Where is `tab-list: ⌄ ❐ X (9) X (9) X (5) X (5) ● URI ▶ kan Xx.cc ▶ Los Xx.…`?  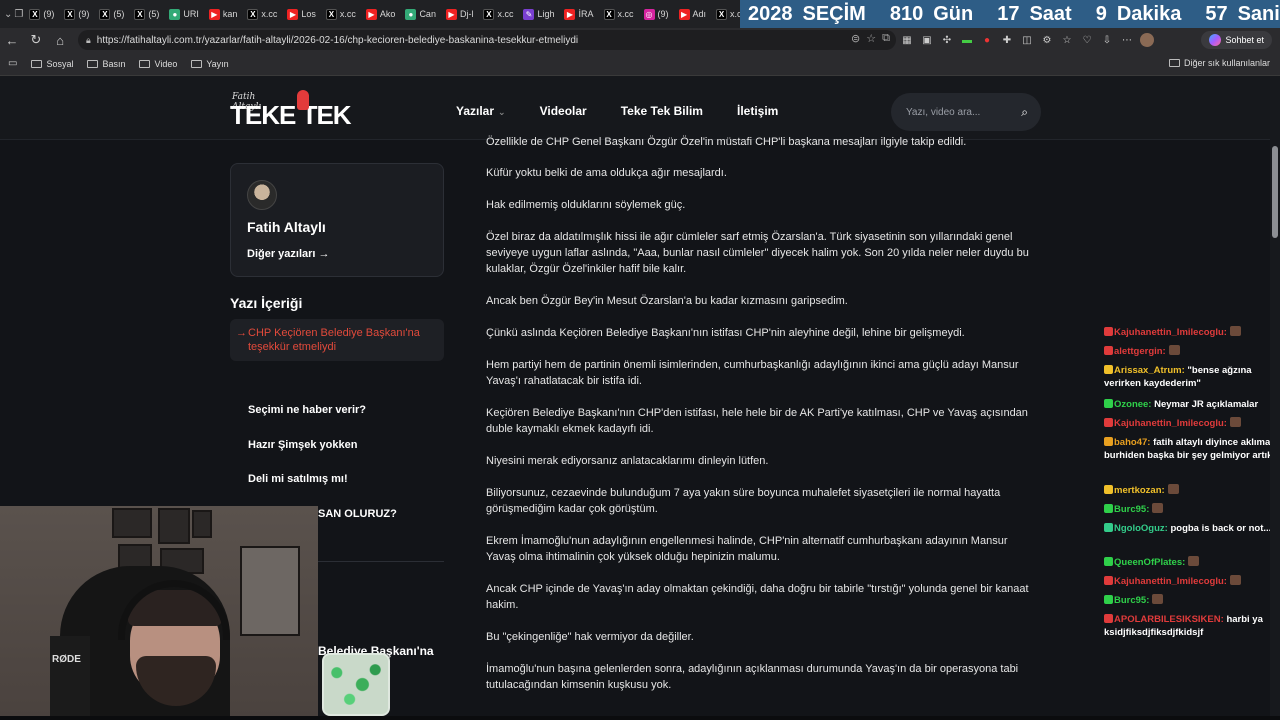 tab-list: ⌄ ❐ X (9) X (9) X (5) X (5) ● URI ▶ kan Xx.cc ▶ Los Xx.… is located at coordinates (370, 14).